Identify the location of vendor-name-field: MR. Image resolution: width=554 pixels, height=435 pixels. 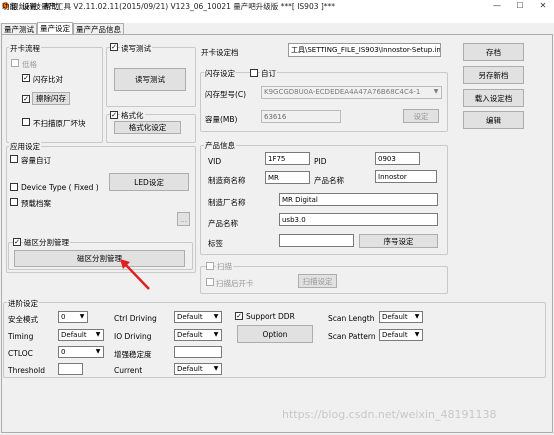
(287, 177).